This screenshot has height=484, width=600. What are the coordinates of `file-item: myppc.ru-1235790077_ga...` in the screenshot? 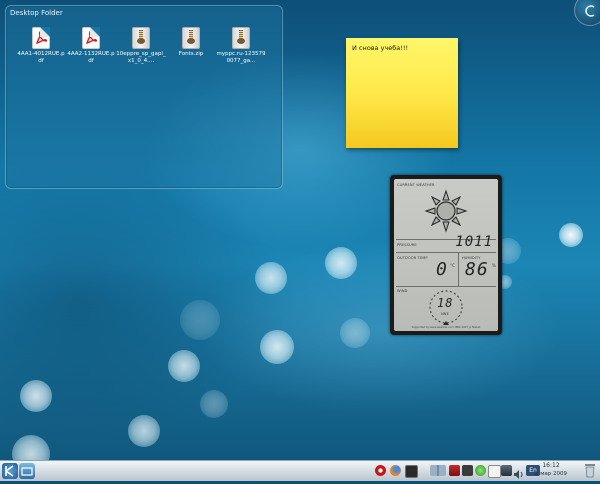 It's located at (241, 46).